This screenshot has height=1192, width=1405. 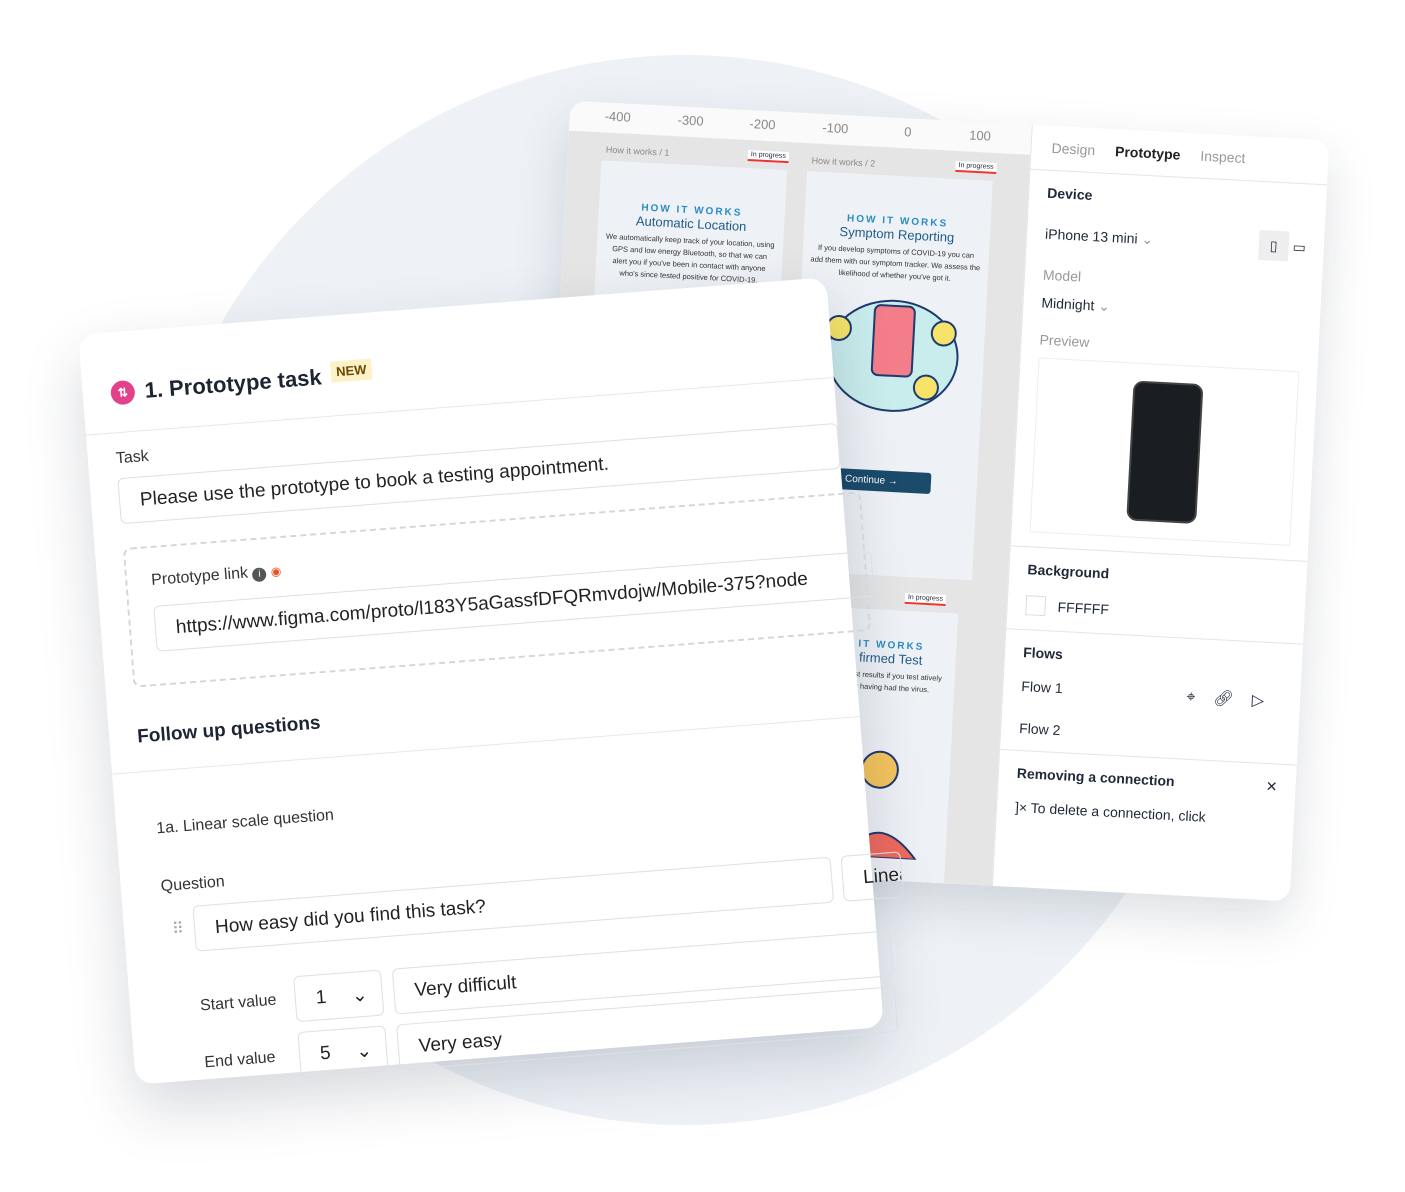 What do you see at coordinates (1068, 304) in the screenshot?
I see `model-value: Midnight` at bounding box center [1068, 304].